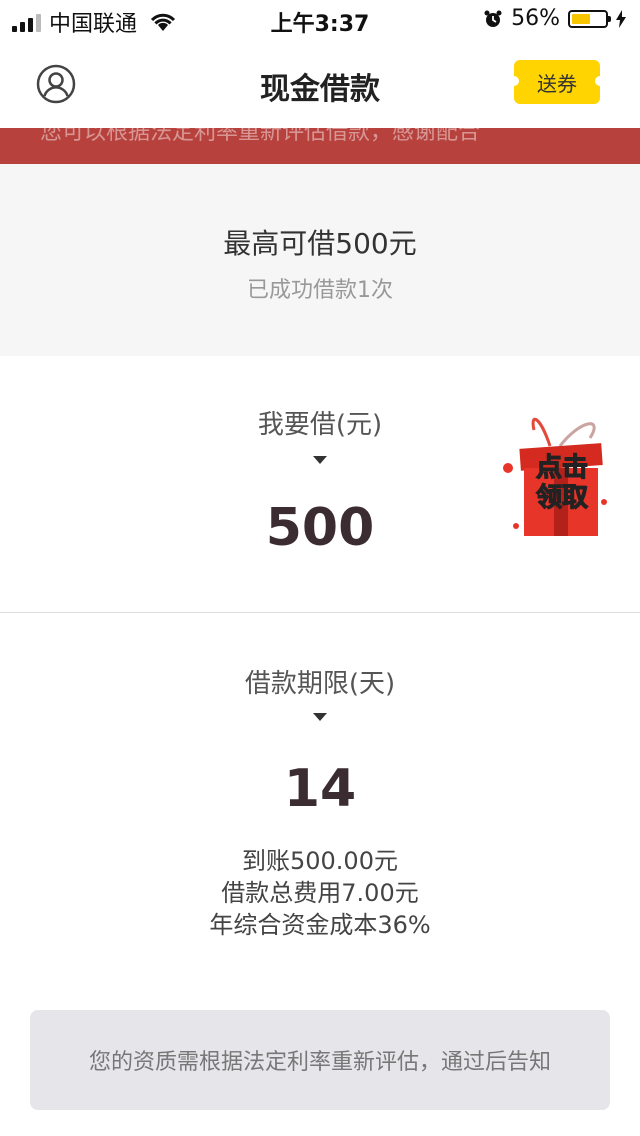 The height and width of the screenshot is (1136, 640). I want to click on charging-icon, so click(621, 18).